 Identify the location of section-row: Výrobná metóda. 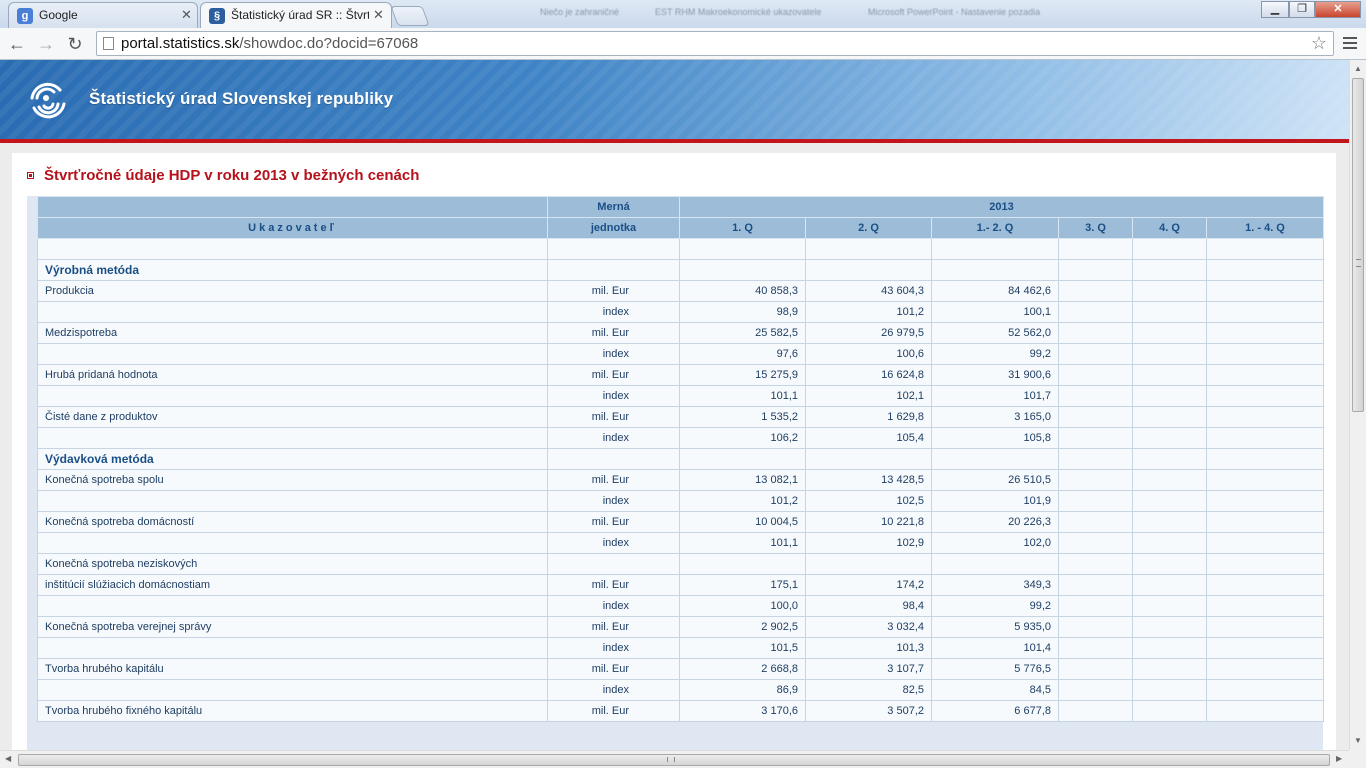
(681, 270).